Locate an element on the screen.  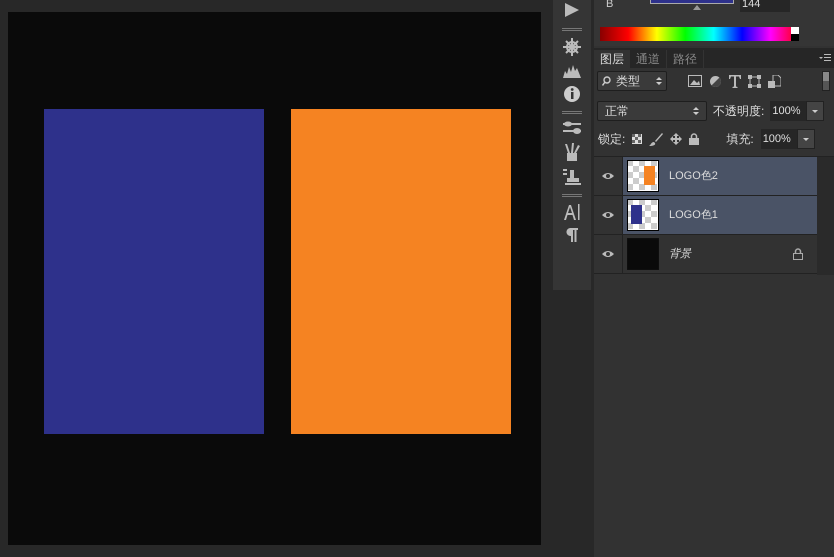
layer-name: LOGO色1 is located at coordinates (693, 215).